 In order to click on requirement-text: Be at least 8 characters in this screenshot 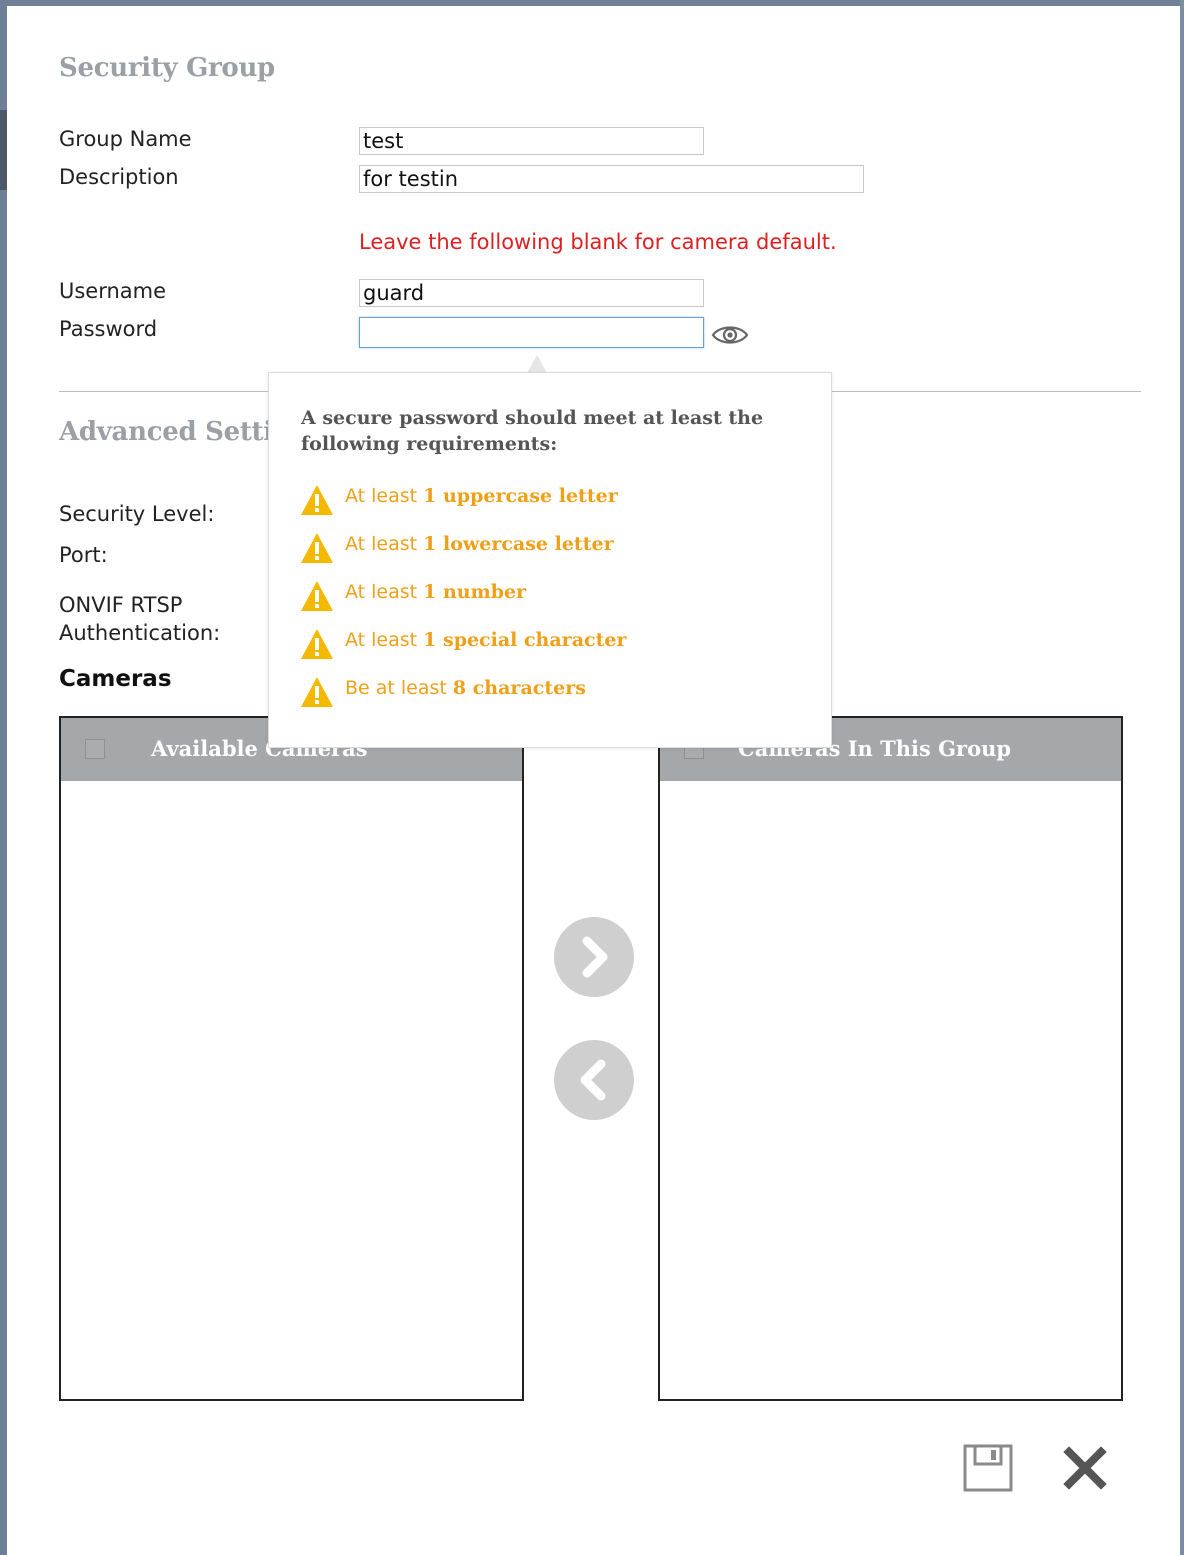, I will do `click(465, 688)`.